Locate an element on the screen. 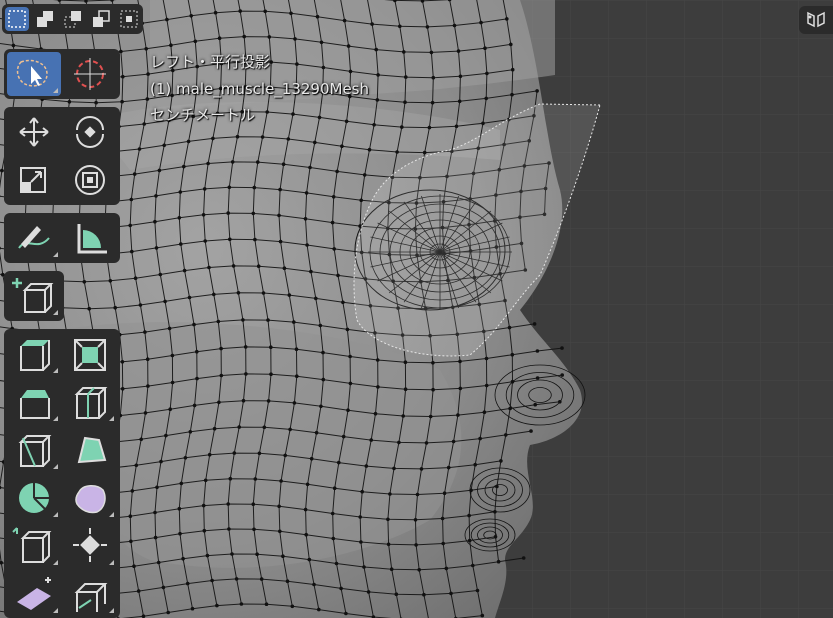  view-toggle-icon is located at coordinates (816, 19).